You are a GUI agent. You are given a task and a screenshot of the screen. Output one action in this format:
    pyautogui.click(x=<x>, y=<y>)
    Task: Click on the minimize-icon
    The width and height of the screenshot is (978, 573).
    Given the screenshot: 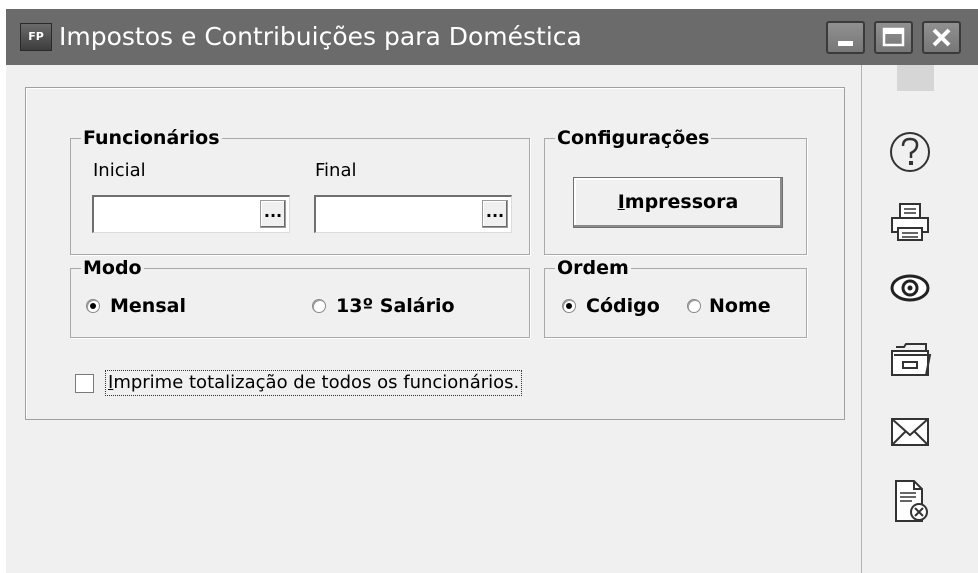 What is the action you would take?
    pyautogui.click(x=845, y=43)
    